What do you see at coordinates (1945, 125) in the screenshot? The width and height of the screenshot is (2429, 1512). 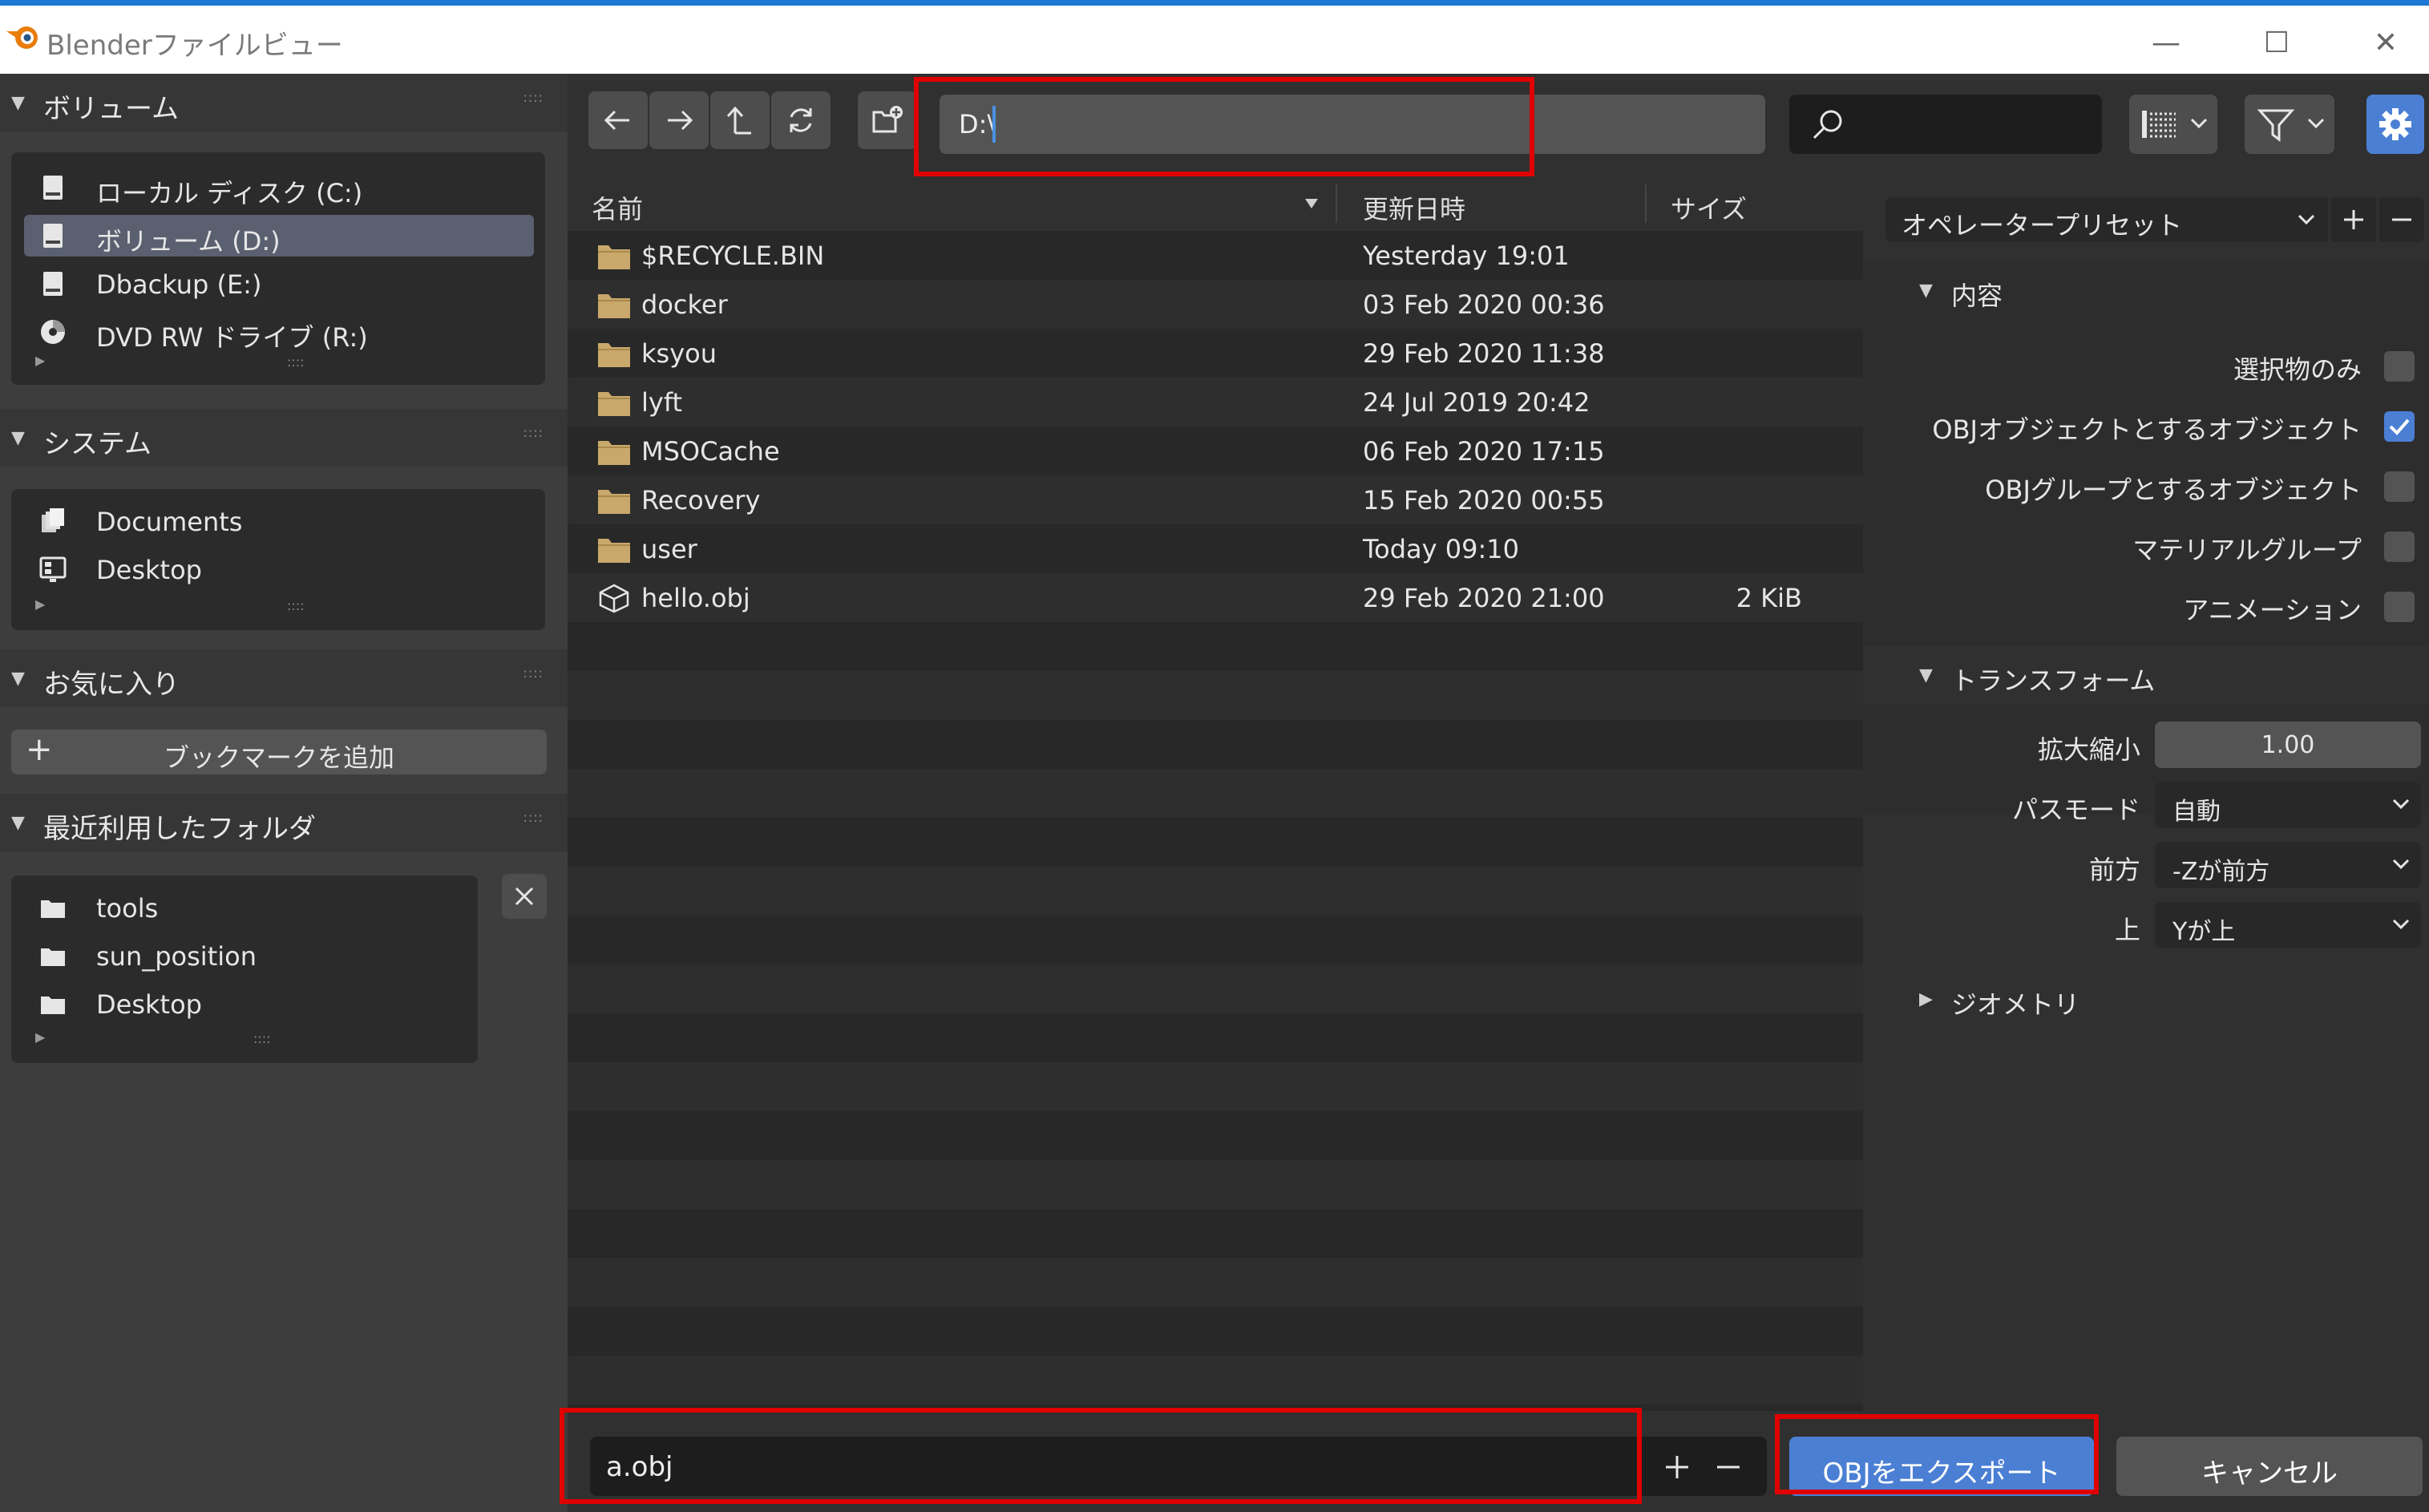 I see `search-input` at bounding box center [1945, 125].